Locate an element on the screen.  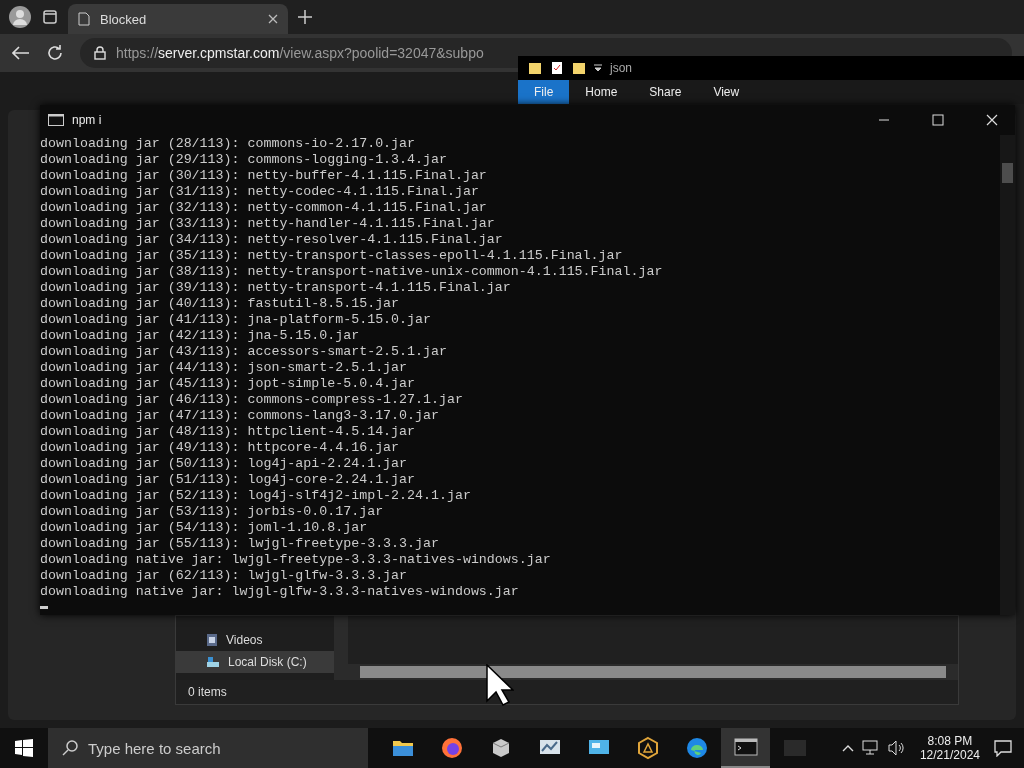
console-line: downloading jar (52/113): log4j-slf4j2-impl-2.24.1.jar is located at coordinates (256, 496).